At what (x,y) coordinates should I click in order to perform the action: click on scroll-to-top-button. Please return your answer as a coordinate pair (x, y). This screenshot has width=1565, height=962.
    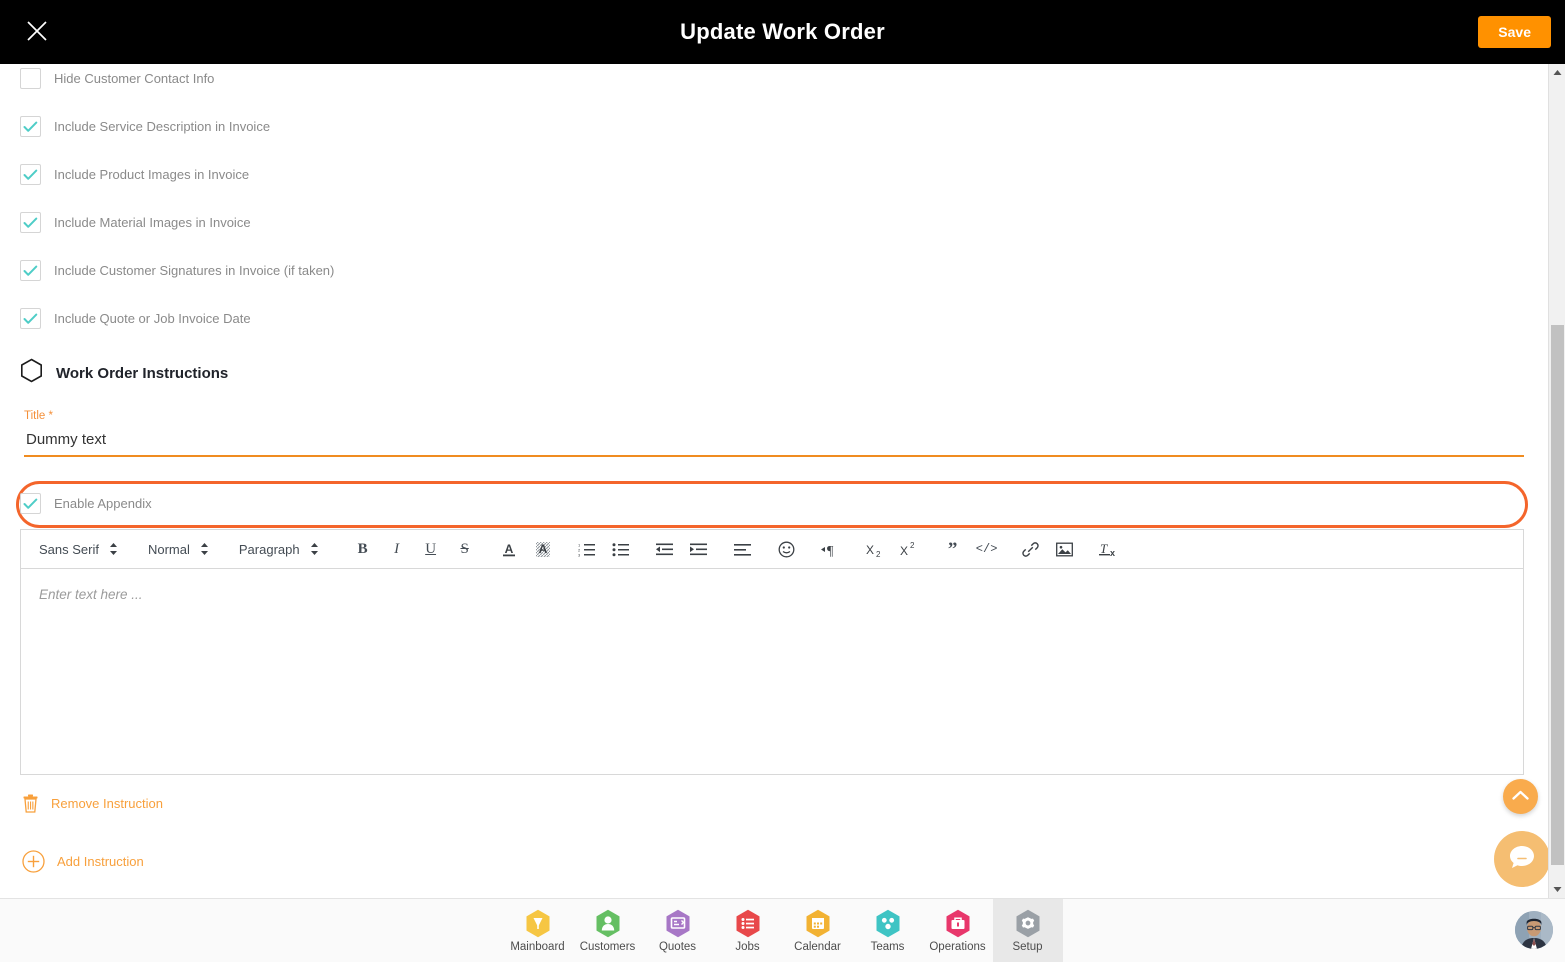
    Looking at the image, I should click on (1520, 796).